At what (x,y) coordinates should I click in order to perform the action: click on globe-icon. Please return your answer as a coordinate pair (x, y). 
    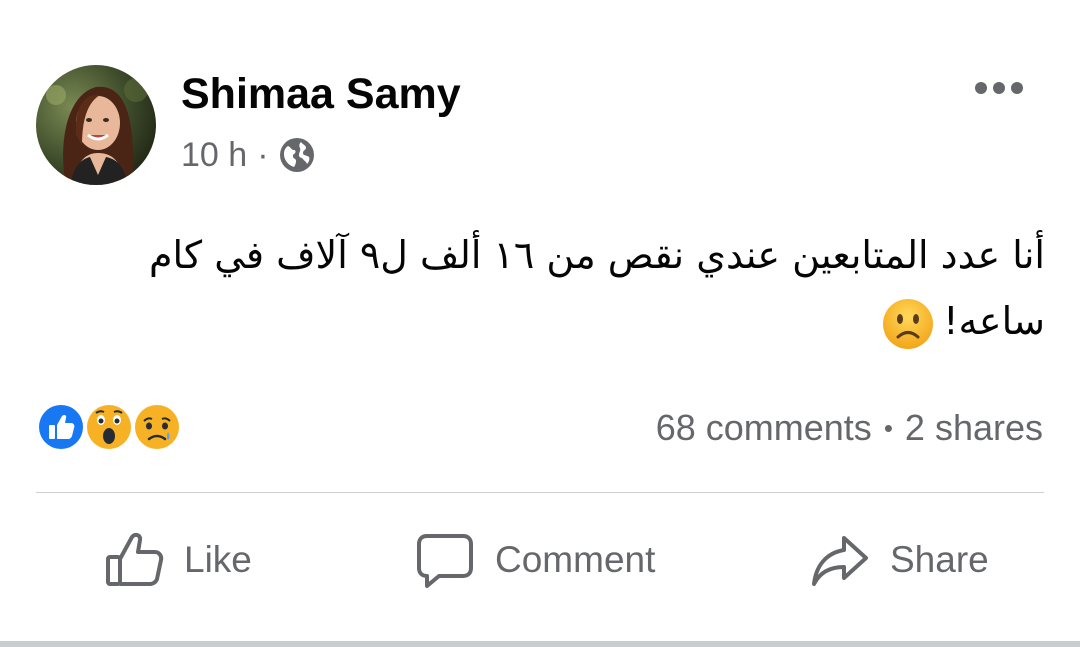
    Looking at the image, I should click on (297, 155).